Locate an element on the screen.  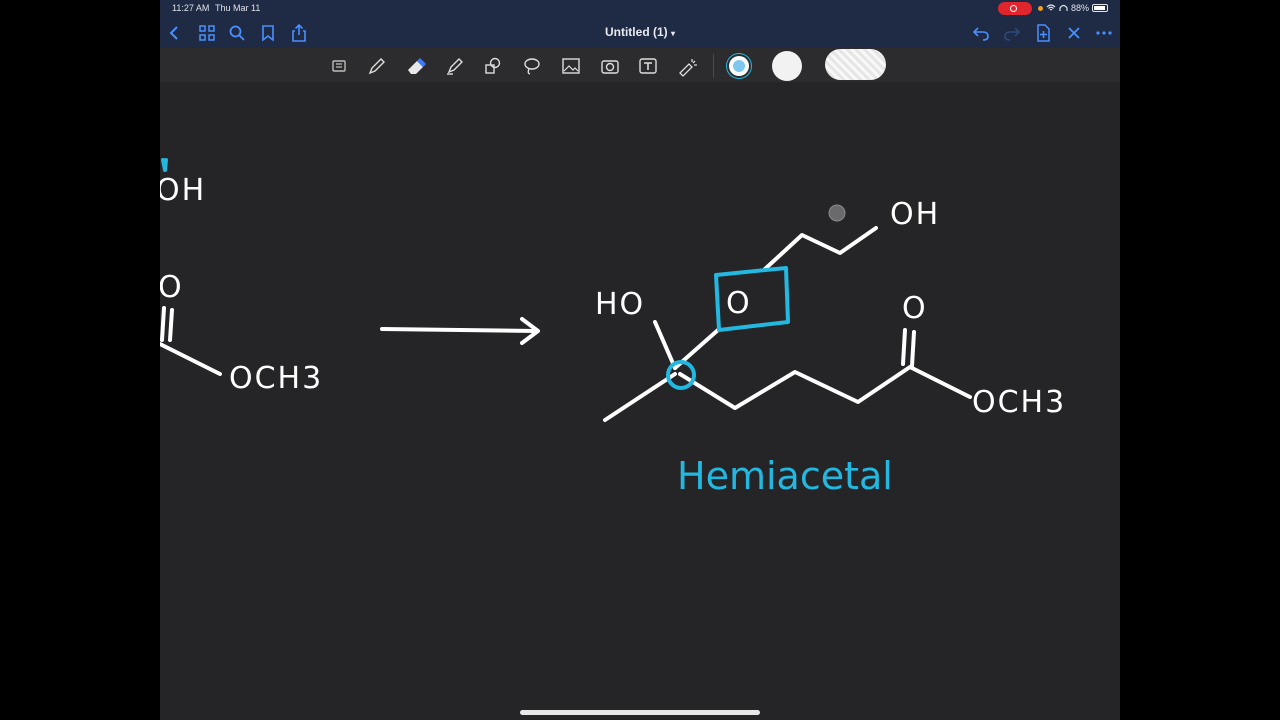
left-och3-label: OCH3 is located at coordinates (276, 378).